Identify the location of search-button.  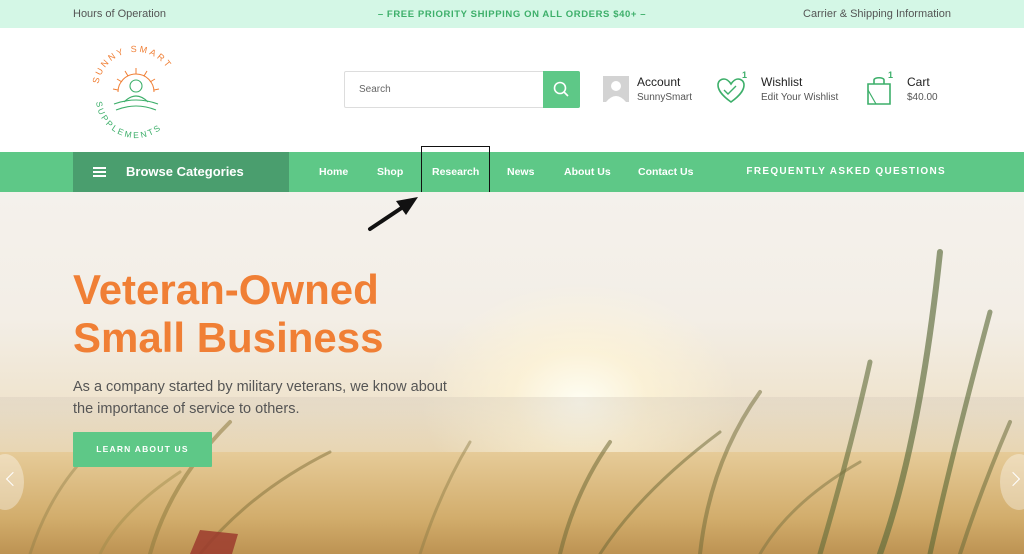
(561, 89).